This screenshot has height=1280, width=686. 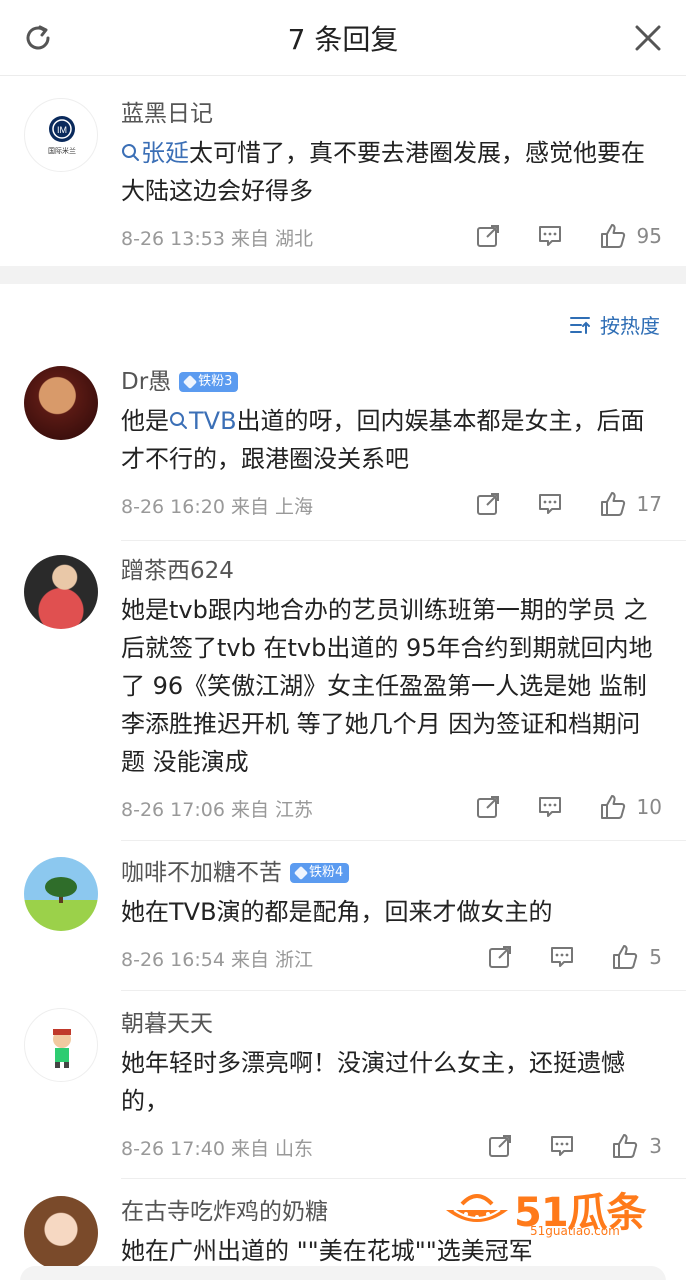 What do you see at coordinates (630, 807) in the screenshot?
I see `like-button: 10` at bounding box center [630, 807].